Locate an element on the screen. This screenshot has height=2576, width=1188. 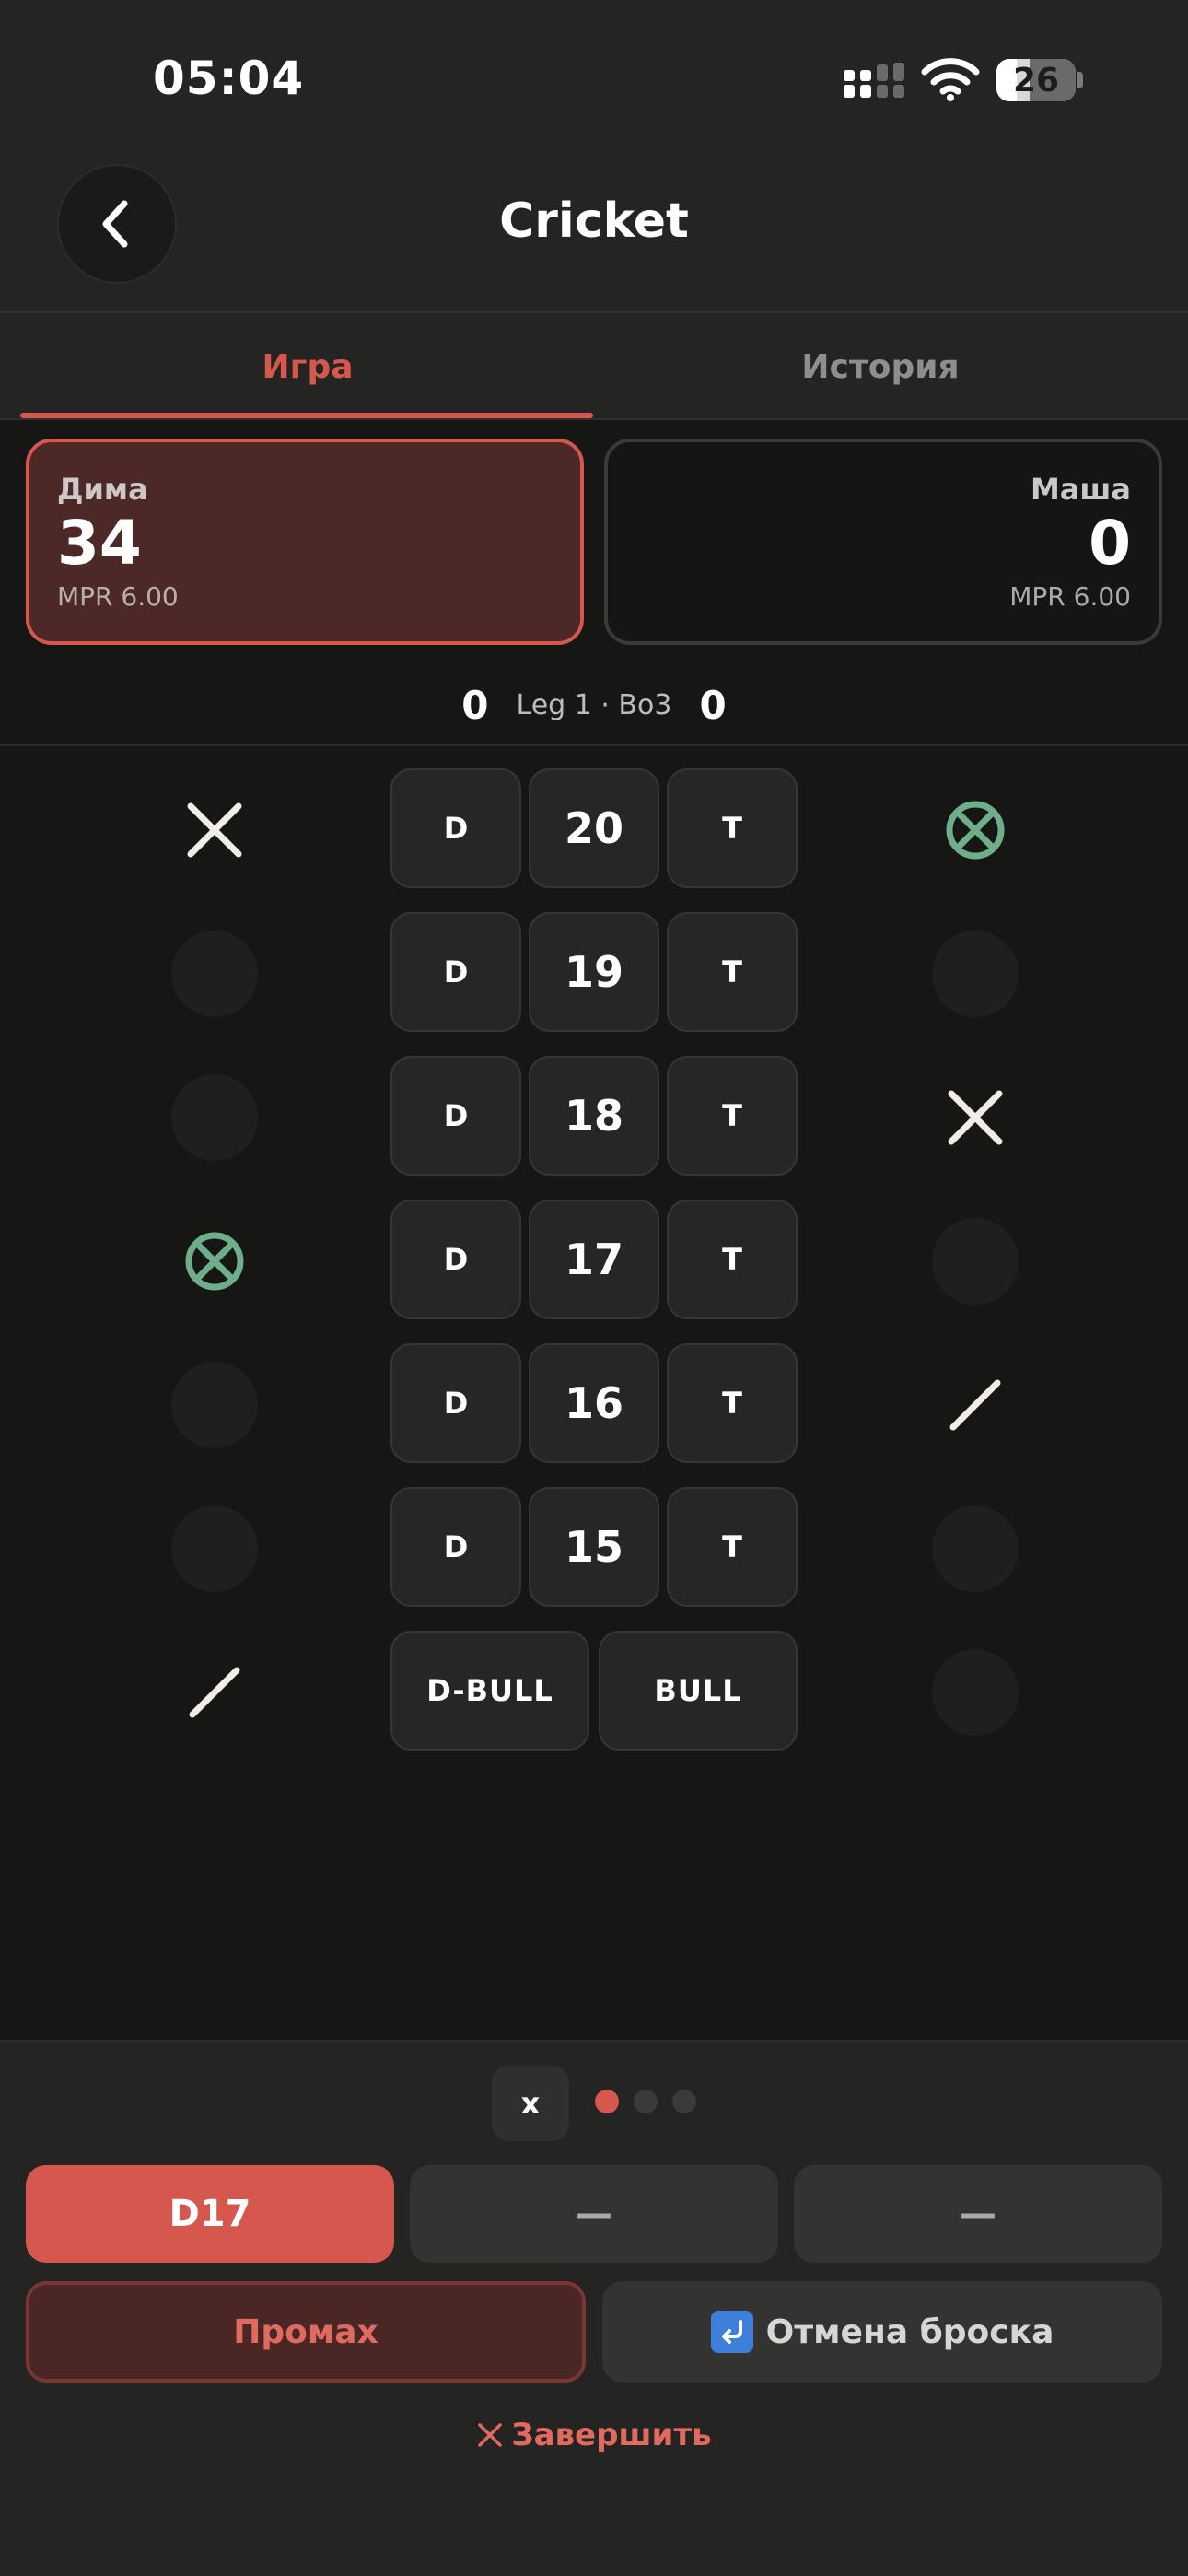
single-19-button: 19 is located at coordinates (594, 972).